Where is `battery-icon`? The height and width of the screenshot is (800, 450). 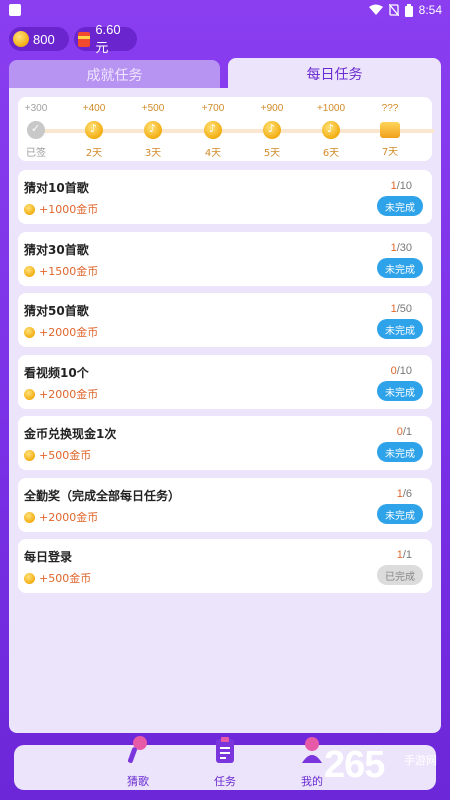 battery-icon is located at coordinates (408, 10).